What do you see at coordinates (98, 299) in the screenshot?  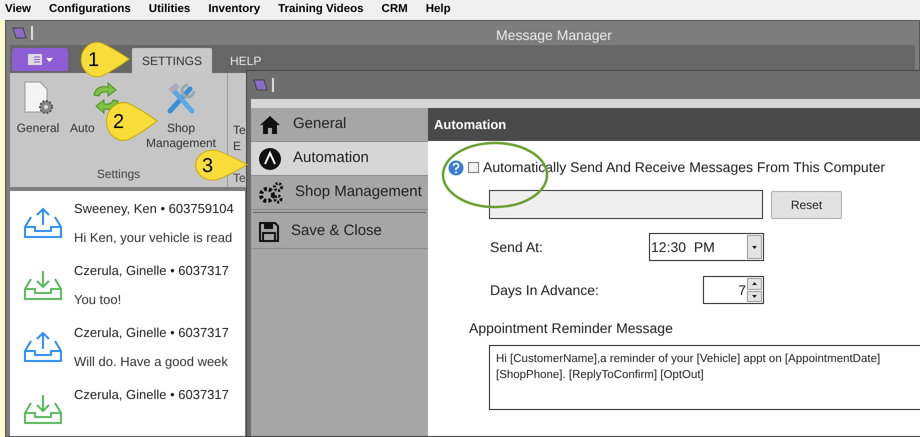 I see `message-preview: You too!` at bounding box center [98, 299].